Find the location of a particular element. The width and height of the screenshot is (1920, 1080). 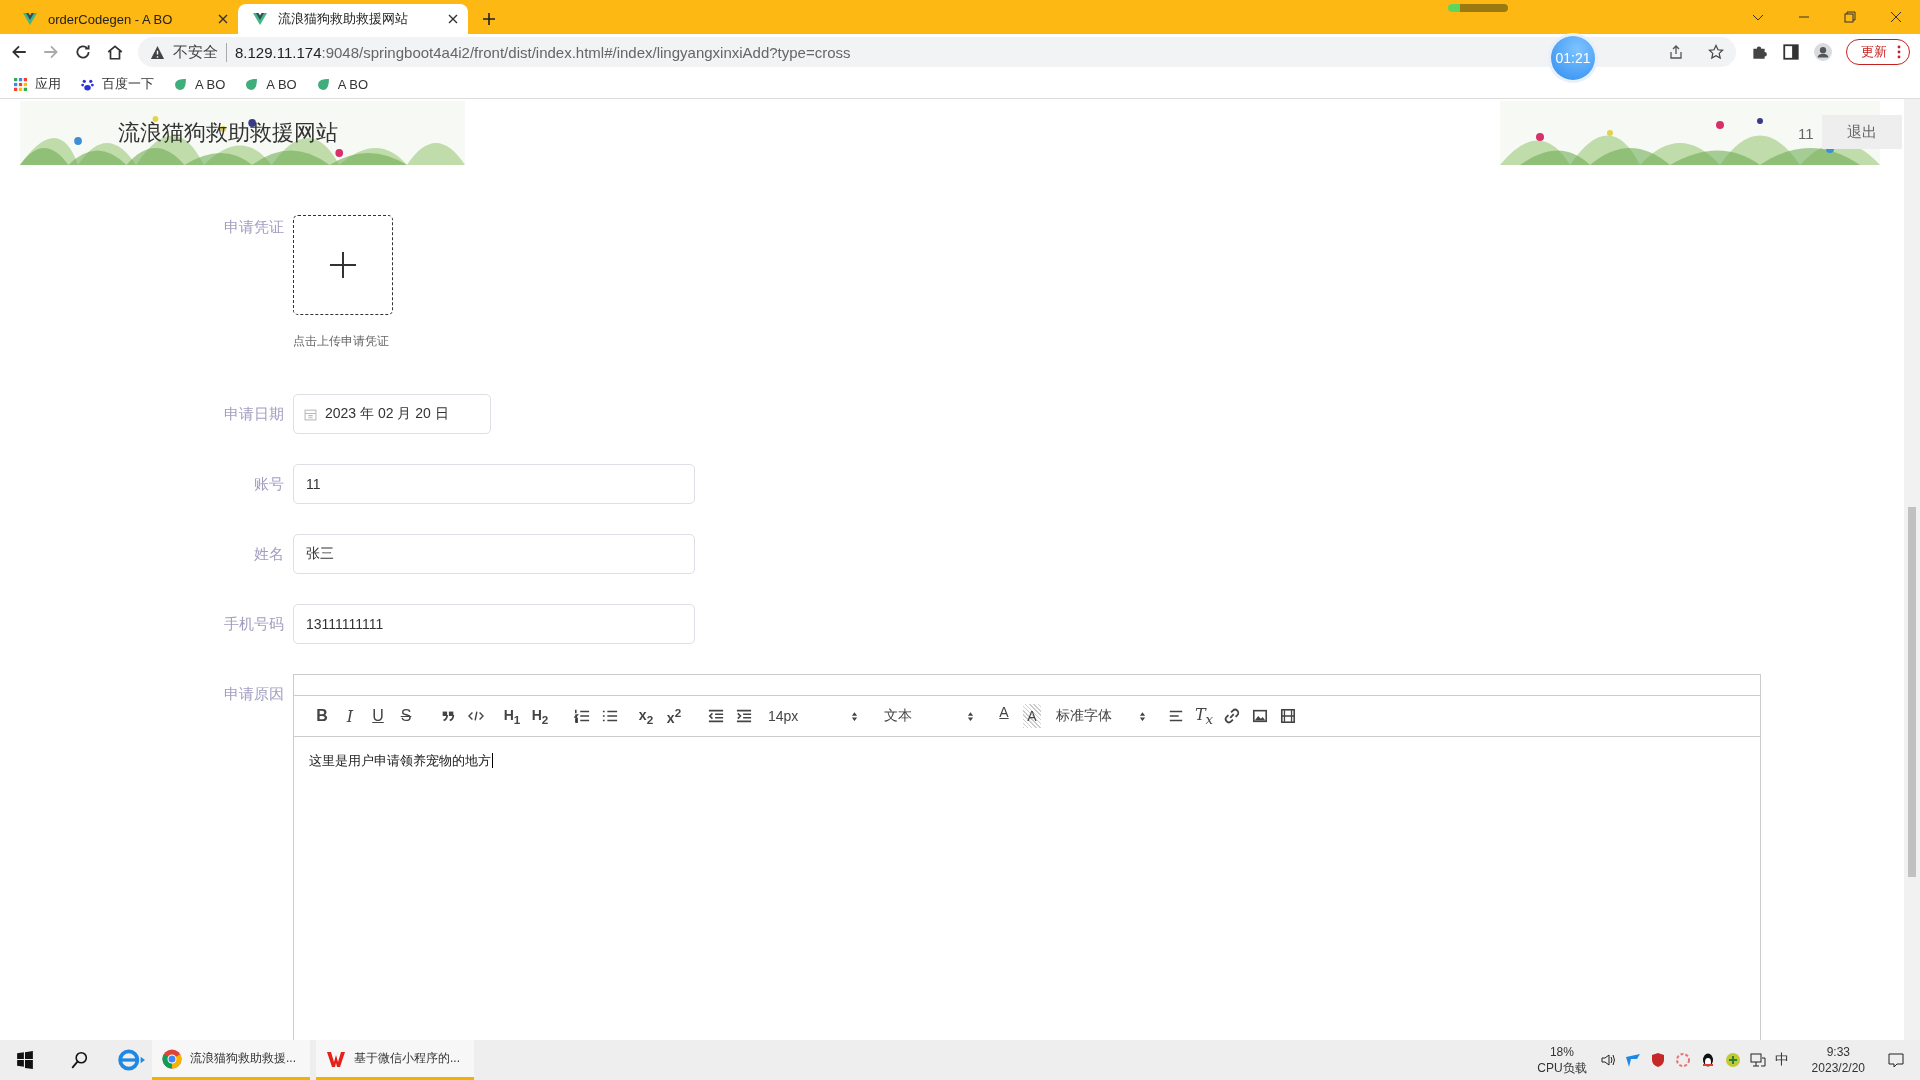

plus-icon is located at coordinates (343, 265).